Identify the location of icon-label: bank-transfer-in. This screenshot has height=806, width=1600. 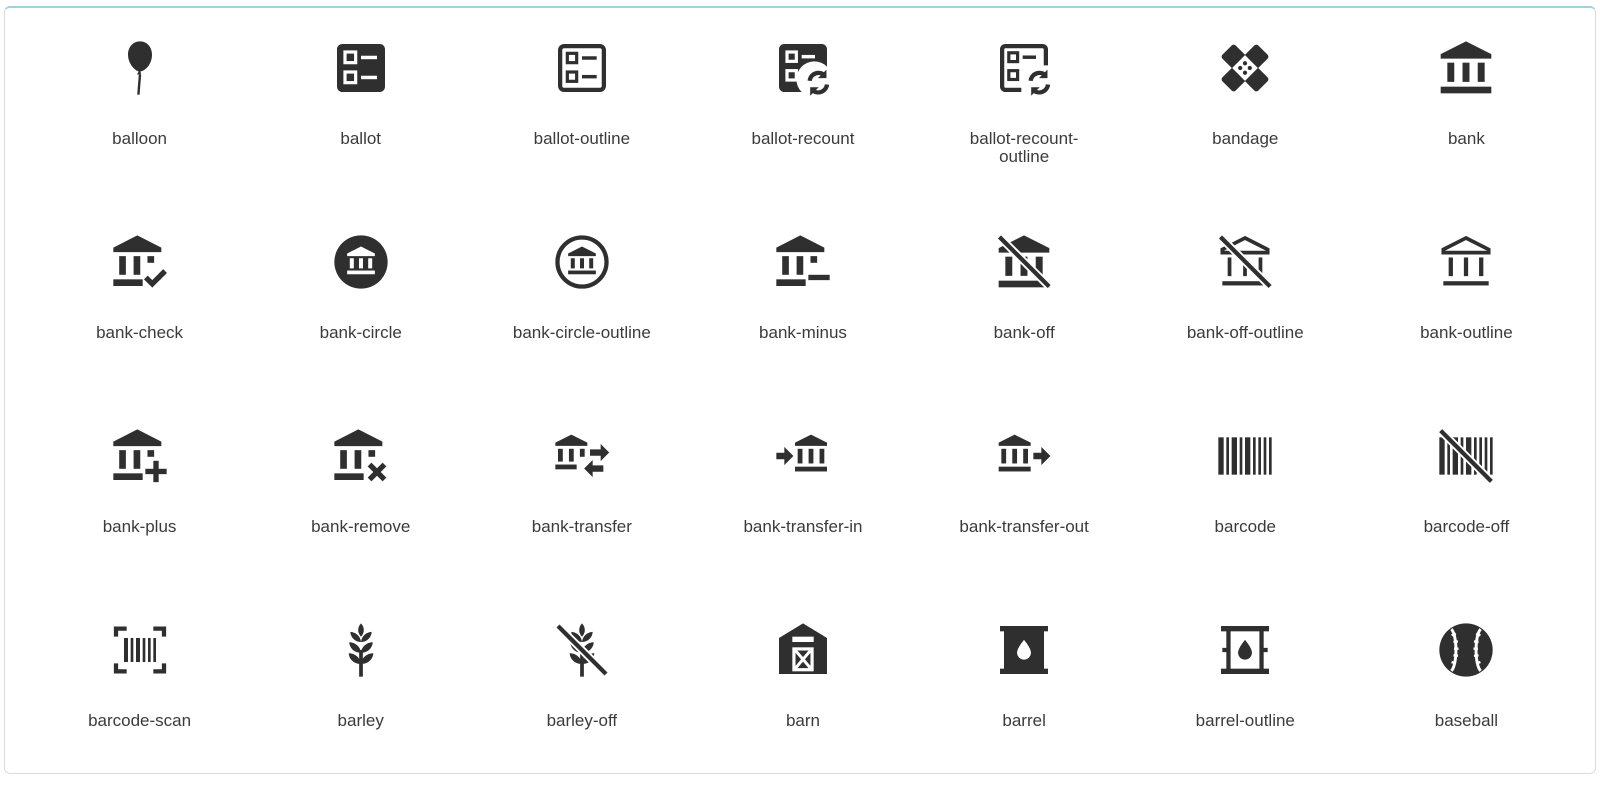
(803, 526).